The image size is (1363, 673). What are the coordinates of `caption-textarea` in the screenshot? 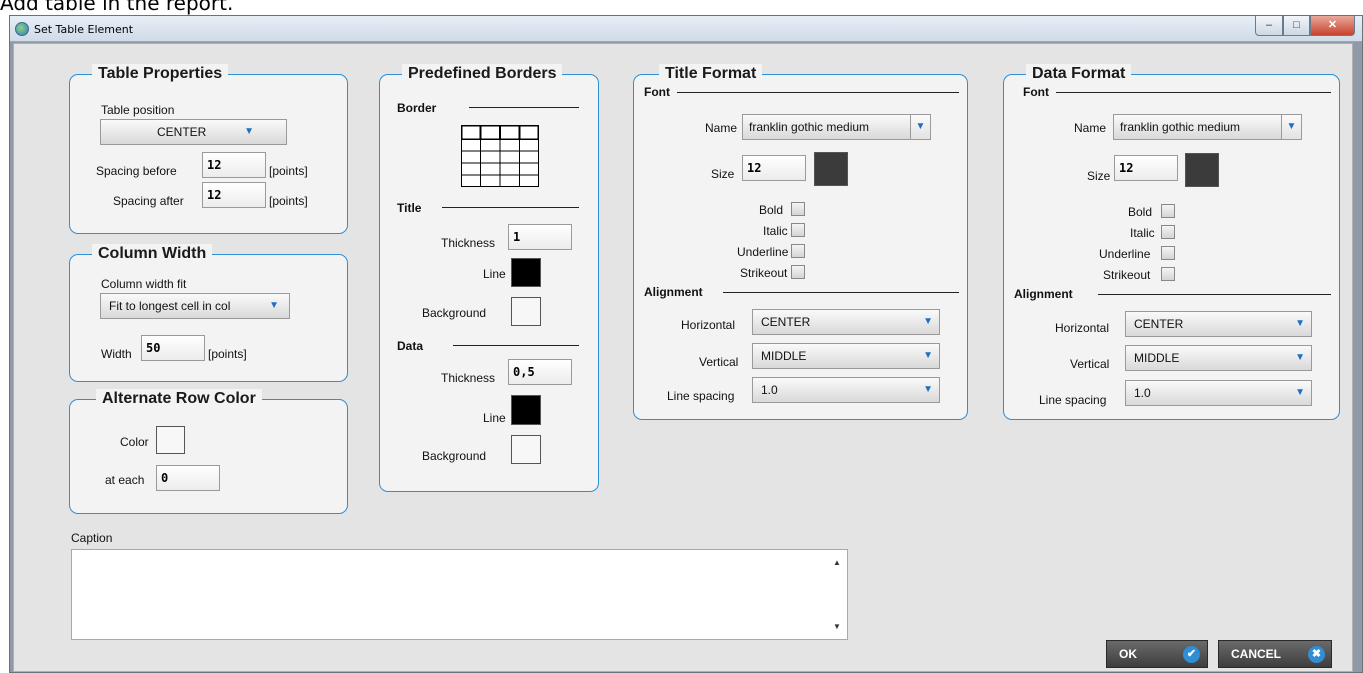 It's located at (459, 594).